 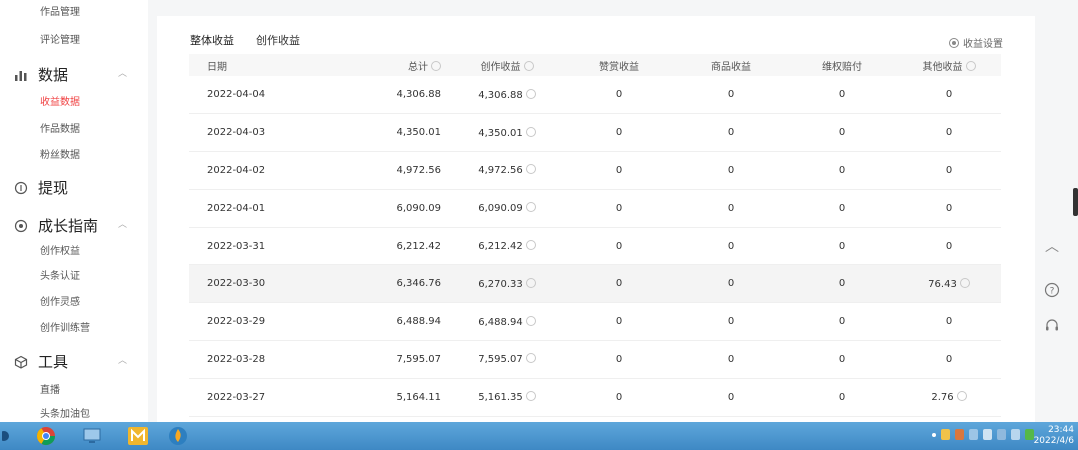 I want to click on tab-overall-income: 整体收益, so click(x=212, y=44).